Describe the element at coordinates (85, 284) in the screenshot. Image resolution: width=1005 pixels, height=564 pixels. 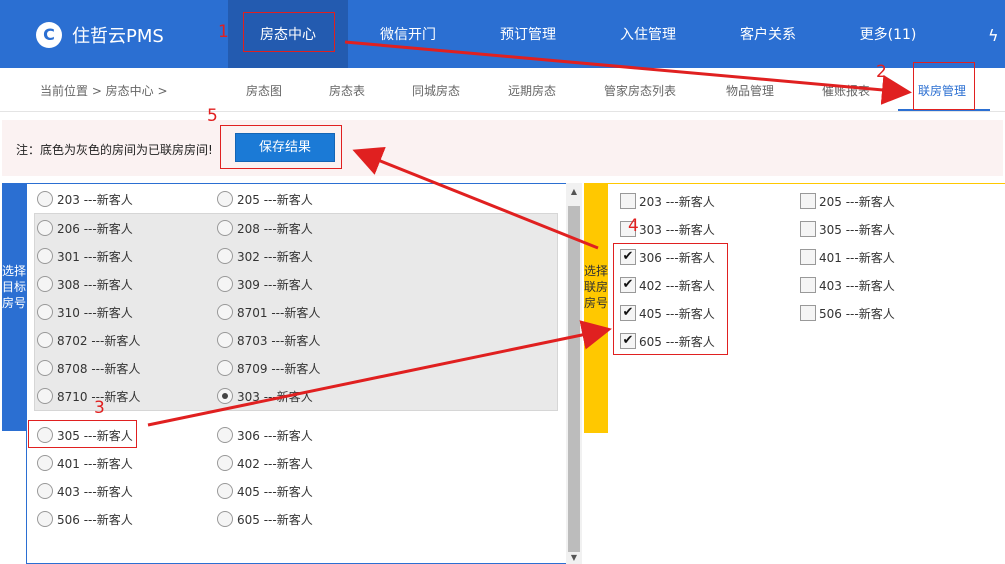
I see `target-room-radio: 308 ---新客人` at that location.